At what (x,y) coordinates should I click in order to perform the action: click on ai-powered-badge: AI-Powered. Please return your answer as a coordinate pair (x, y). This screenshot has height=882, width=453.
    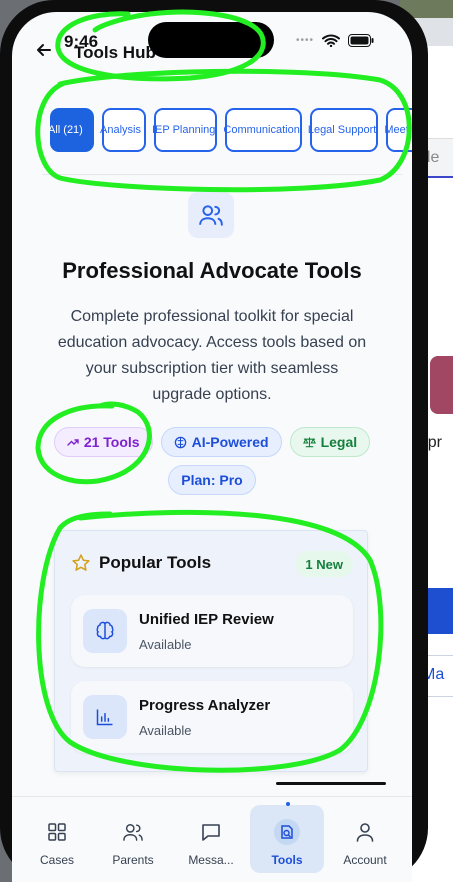
    Looking at the image, I should click on (221, 442).